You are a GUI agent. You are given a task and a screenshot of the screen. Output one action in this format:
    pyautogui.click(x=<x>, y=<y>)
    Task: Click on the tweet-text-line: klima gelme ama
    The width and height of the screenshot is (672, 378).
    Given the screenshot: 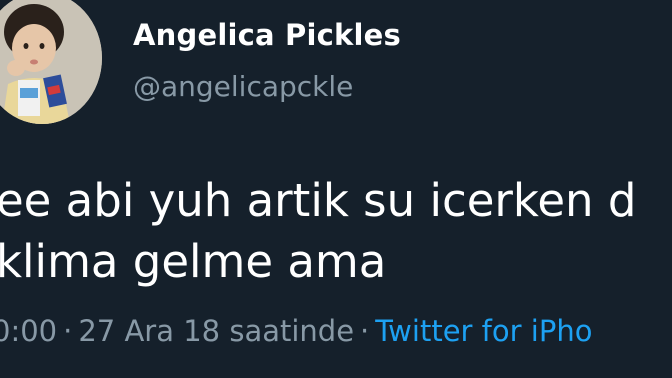 What is the action you would take?
    pyautogui.click(x=193, y=261)
    